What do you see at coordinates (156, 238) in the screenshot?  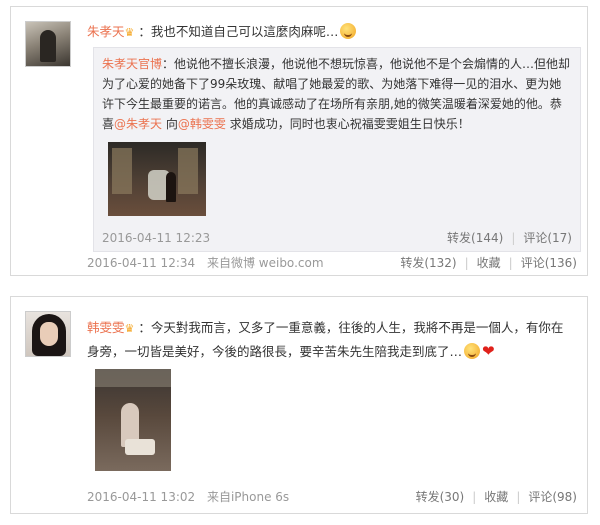 I see `repost-timestamp: 2016-04-11 12:23` at bounding box center [156, 238].